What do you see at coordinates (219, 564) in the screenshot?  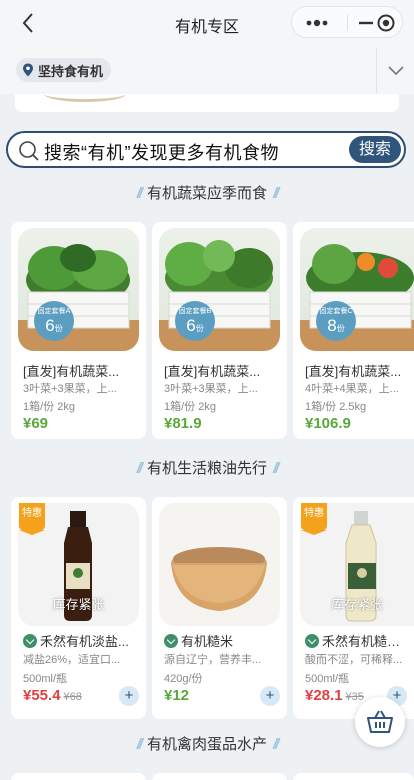 I see `product-image` at bounding box center [219, 564].